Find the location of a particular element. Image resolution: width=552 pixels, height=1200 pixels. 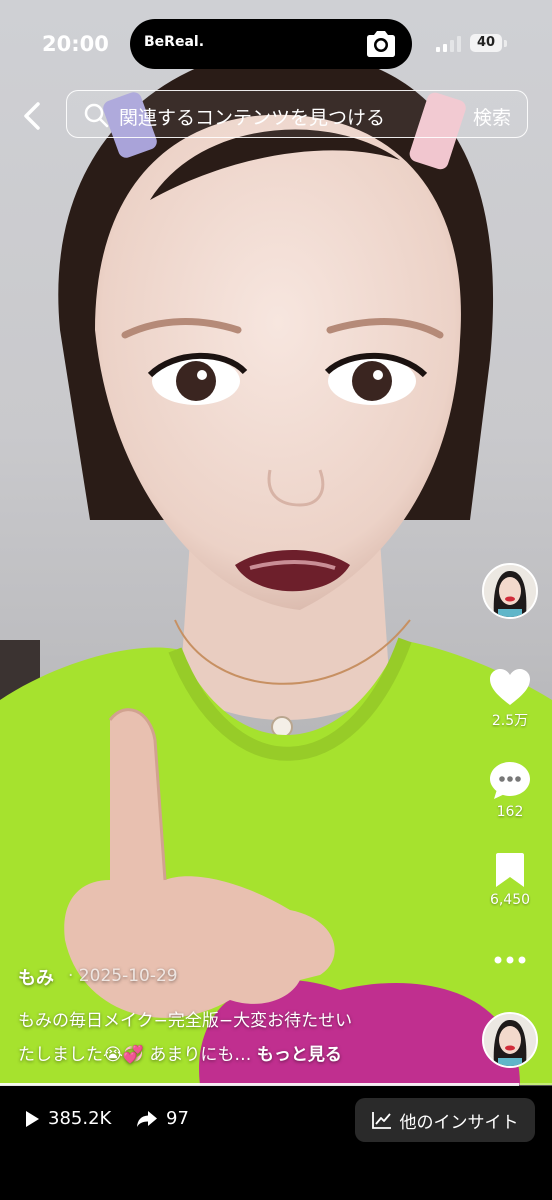

caption-line-2: たしました😭💞 あまりにも… もっと見る is located at coordinates (228, 1055).